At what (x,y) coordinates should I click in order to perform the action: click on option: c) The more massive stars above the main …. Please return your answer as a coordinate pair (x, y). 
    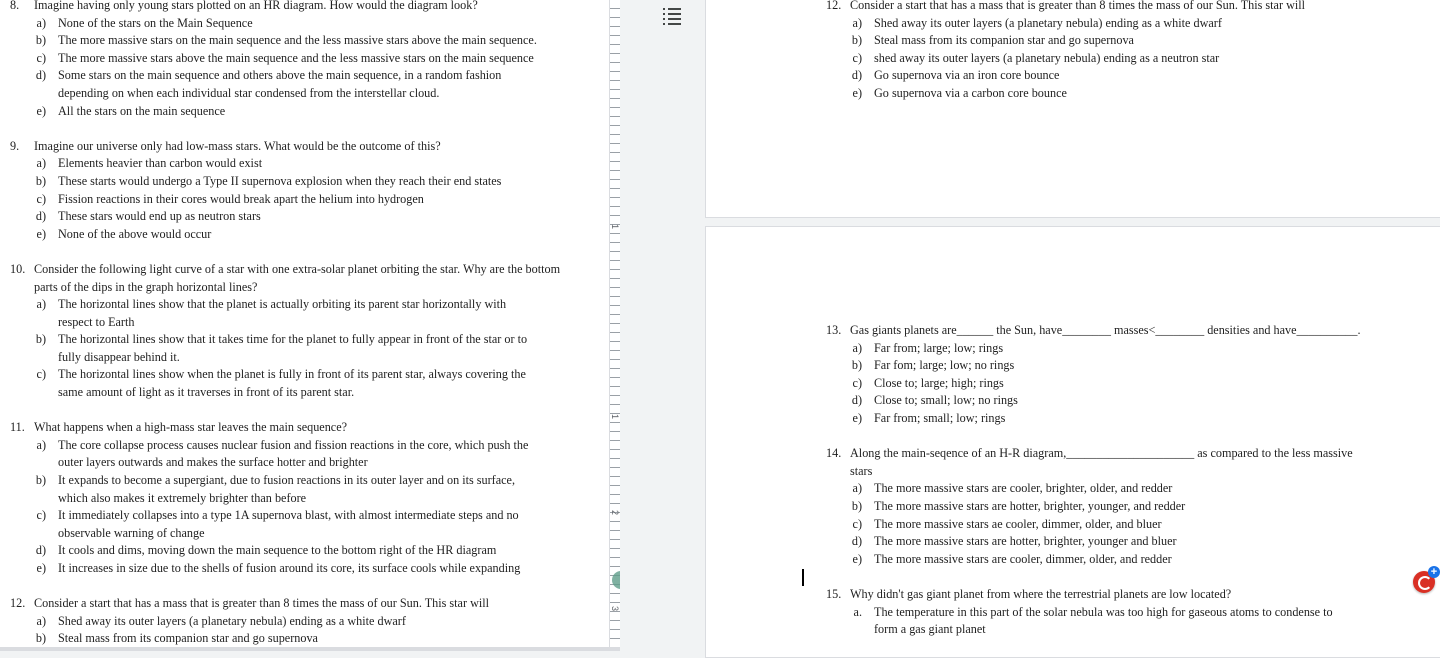
    Looking at the image, I should click on (310, 59).